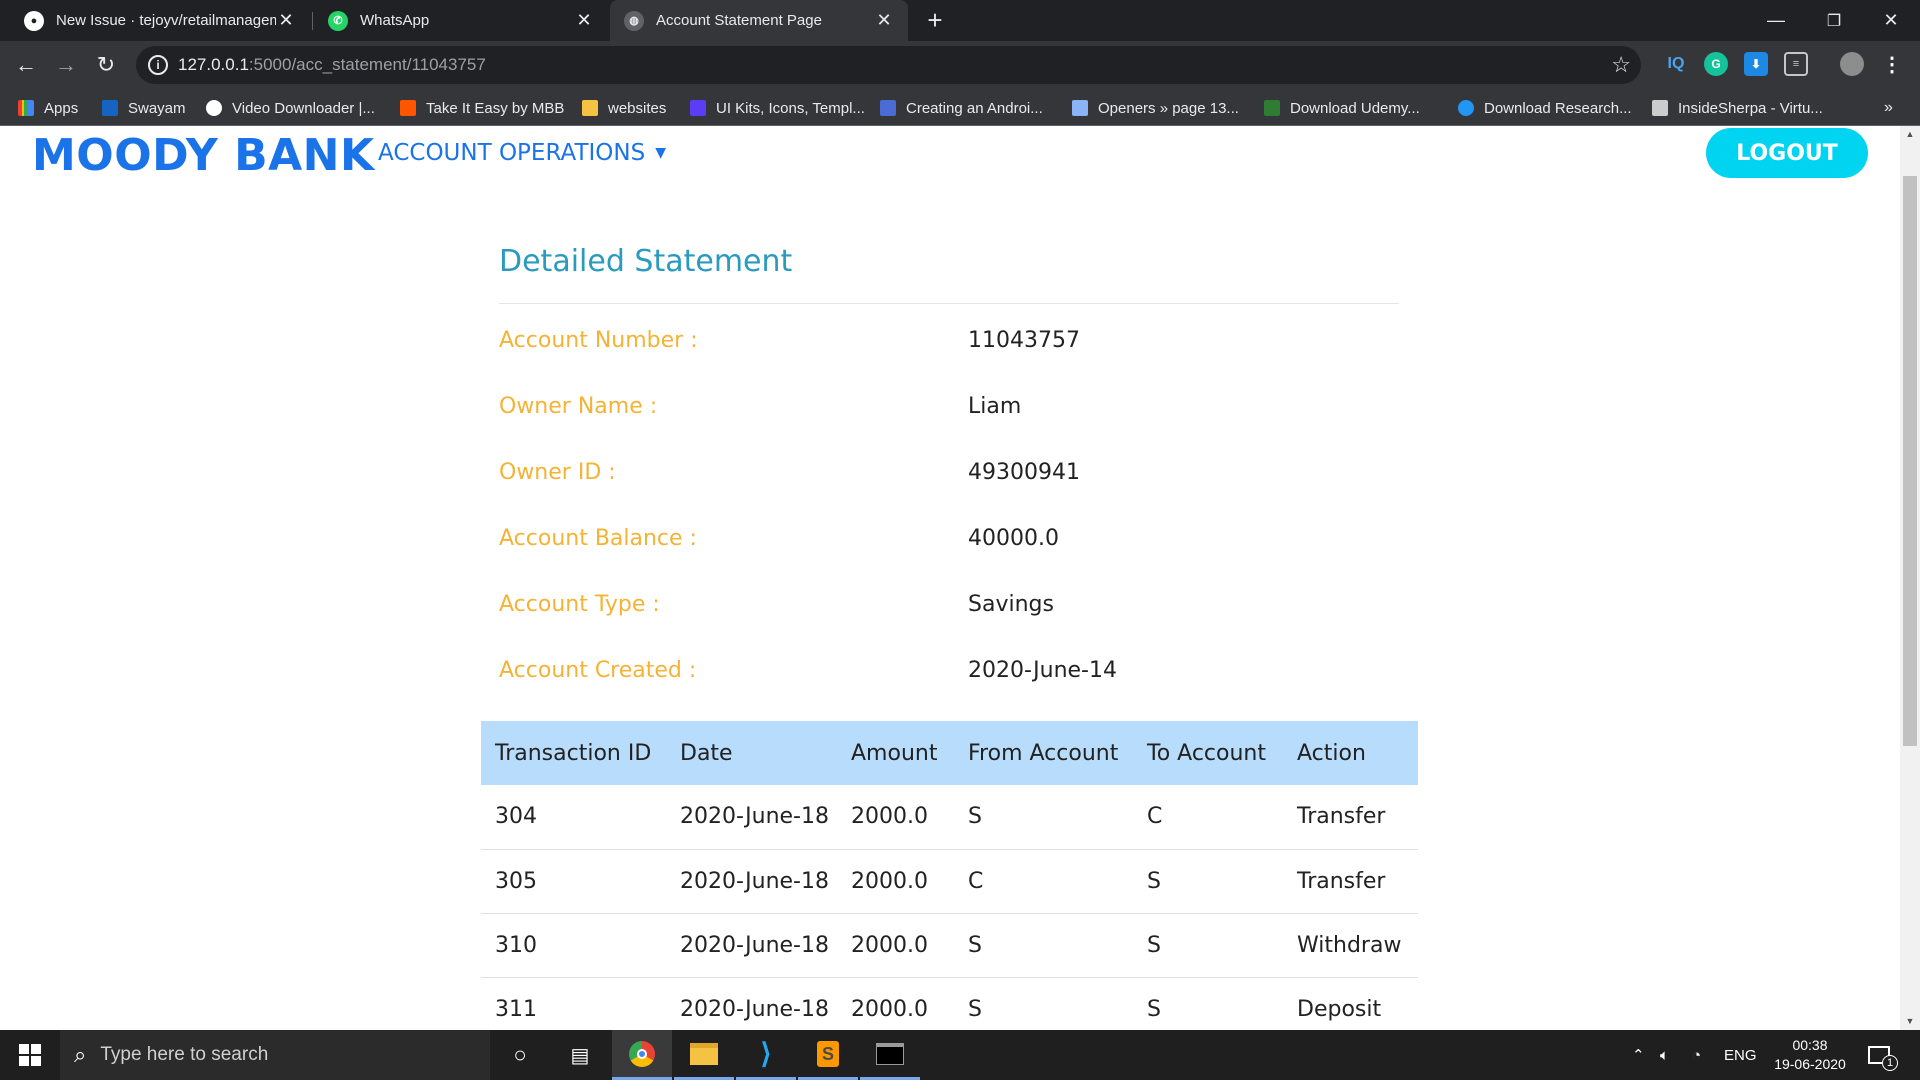 The image size is (1920, 1080). I want to click on file-explorer-taskbar-icon, so click(704, 1055).